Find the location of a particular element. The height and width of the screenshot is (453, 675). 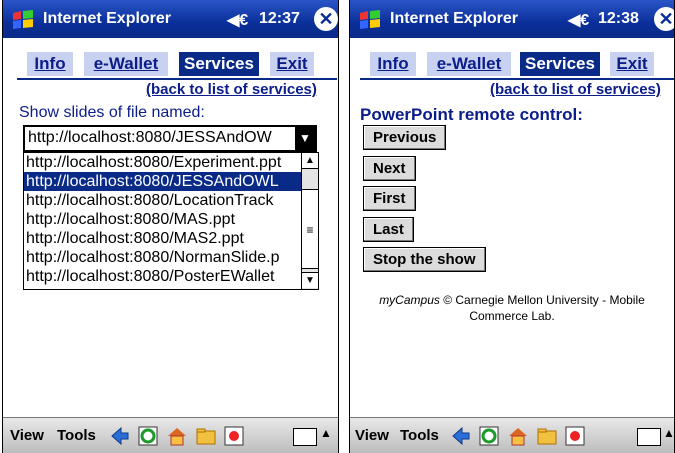

stop-the-show-button: Stop the show is located at coordinates (424, 259).